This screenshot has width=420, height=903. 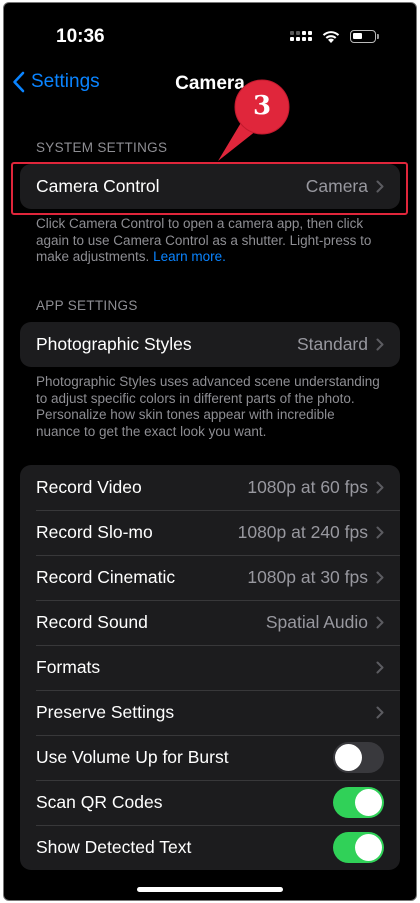 What do you see at coordinates (80, 36) in the screenshot?
I see `status-time: 10:36` at bounding box center [80, 36].